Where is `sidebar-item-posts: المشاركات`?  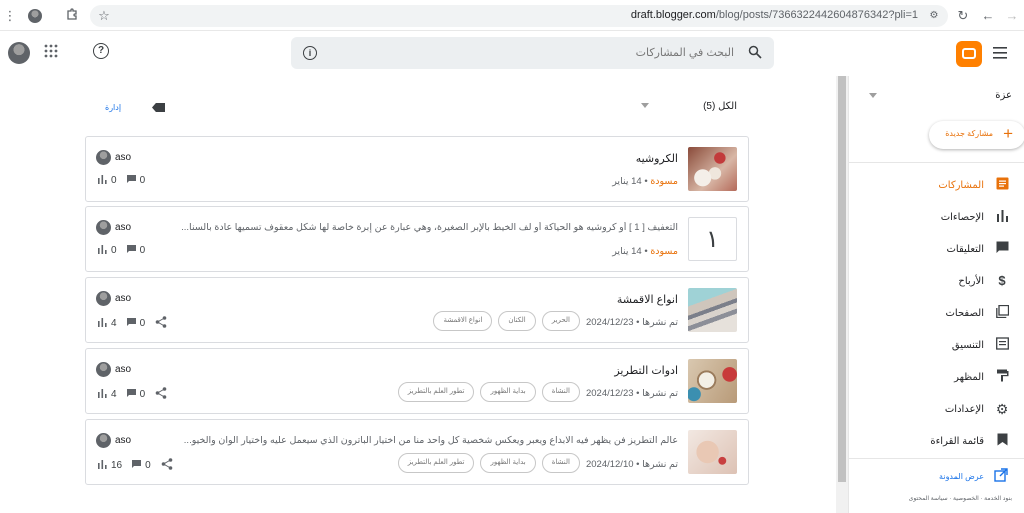
sidebar-item-posts: المشاركات is located at coordinates (929, 185).